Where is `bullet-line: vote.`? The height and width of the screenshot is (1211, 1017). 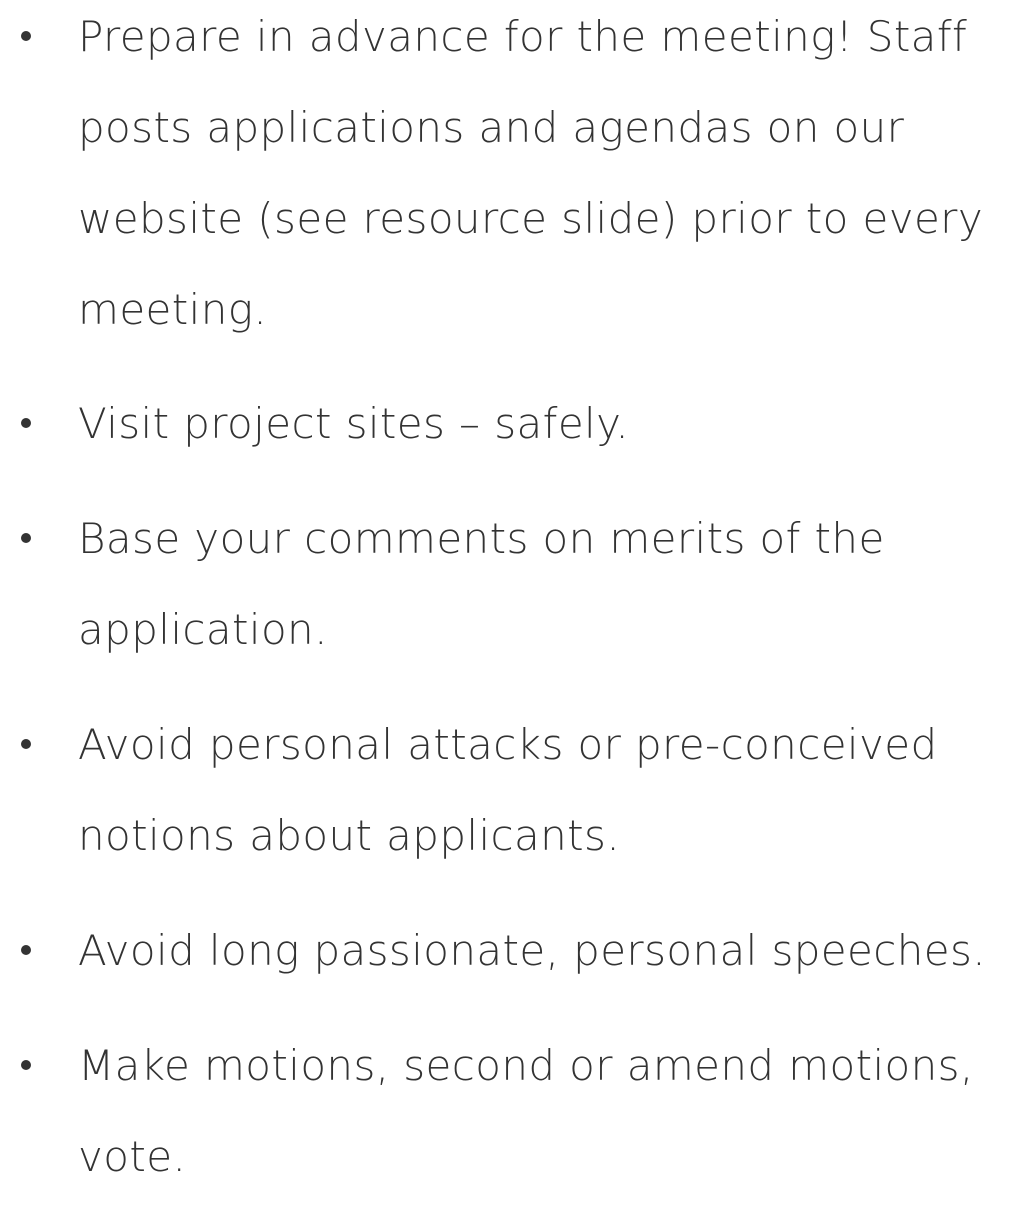 bullet-line: vote. is located at coordinates (132, 1156).